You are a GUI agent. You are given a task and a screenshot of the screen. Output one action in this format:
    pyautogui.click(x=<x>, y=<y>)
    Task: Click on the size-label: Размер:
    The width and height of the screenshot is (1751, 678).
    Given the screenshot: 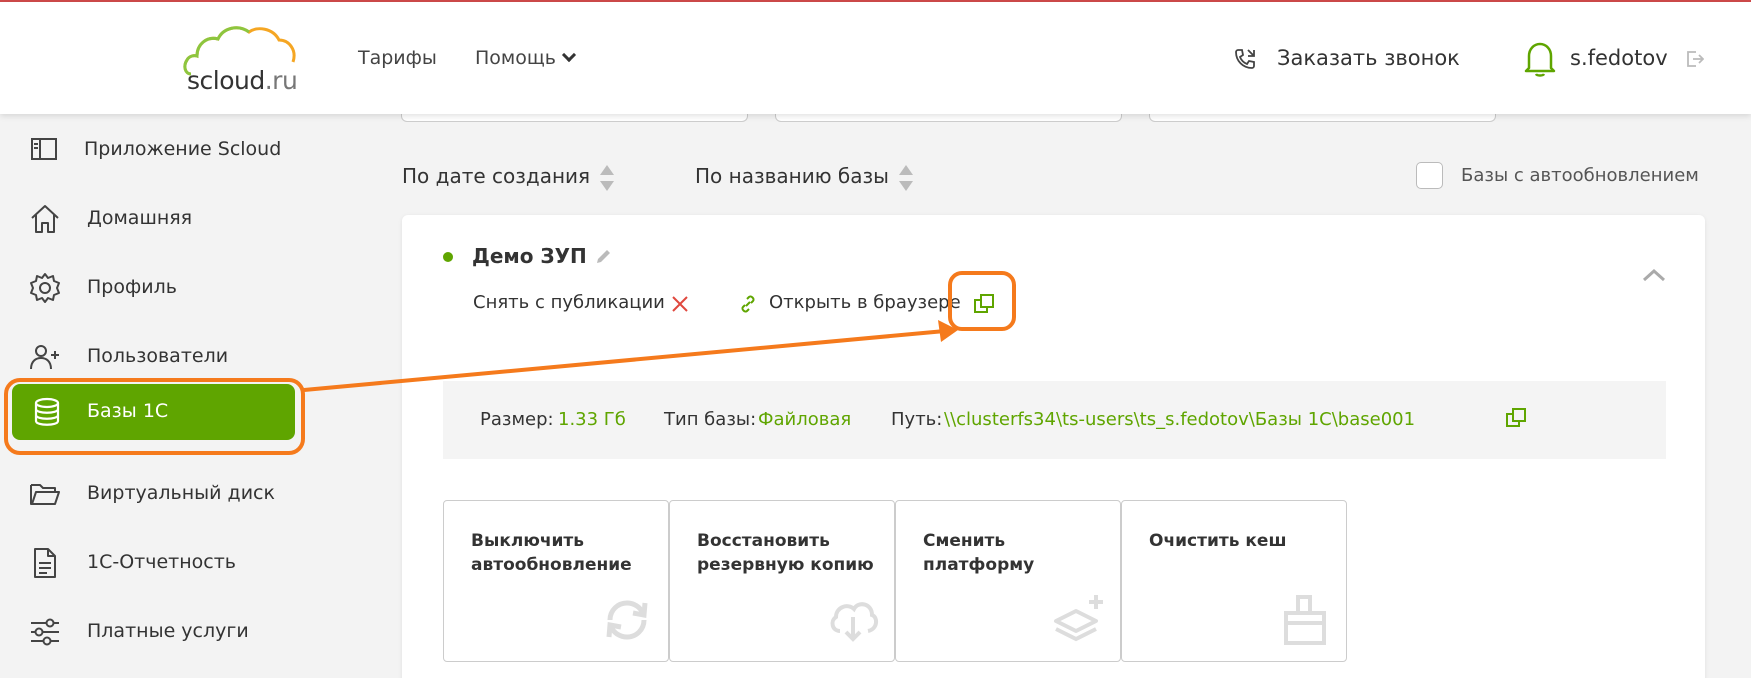 What is the action you would take?
    pyautogui.click(x=517, y=419)
    